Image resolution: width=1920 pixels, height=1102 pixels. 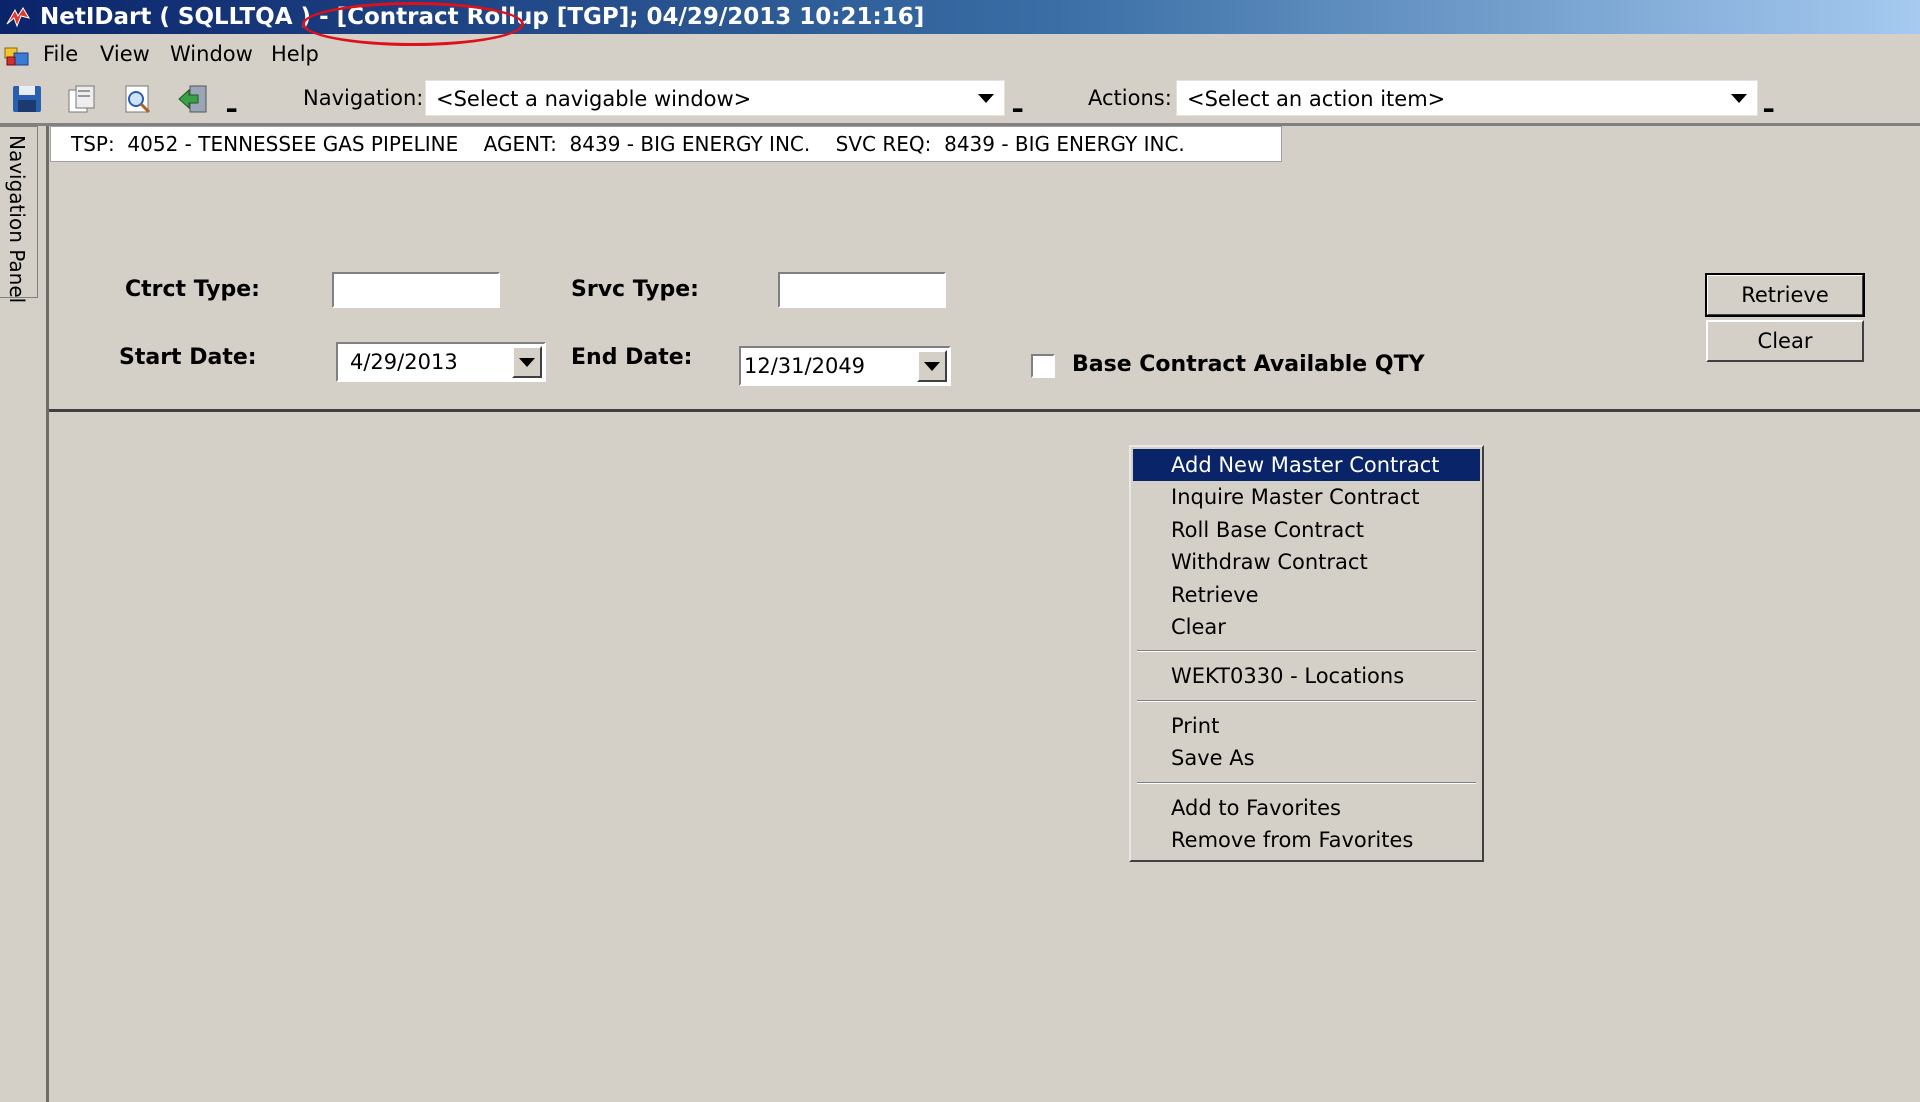 I want to click on end-date-label: End Date:, so click(x=632, y=357).